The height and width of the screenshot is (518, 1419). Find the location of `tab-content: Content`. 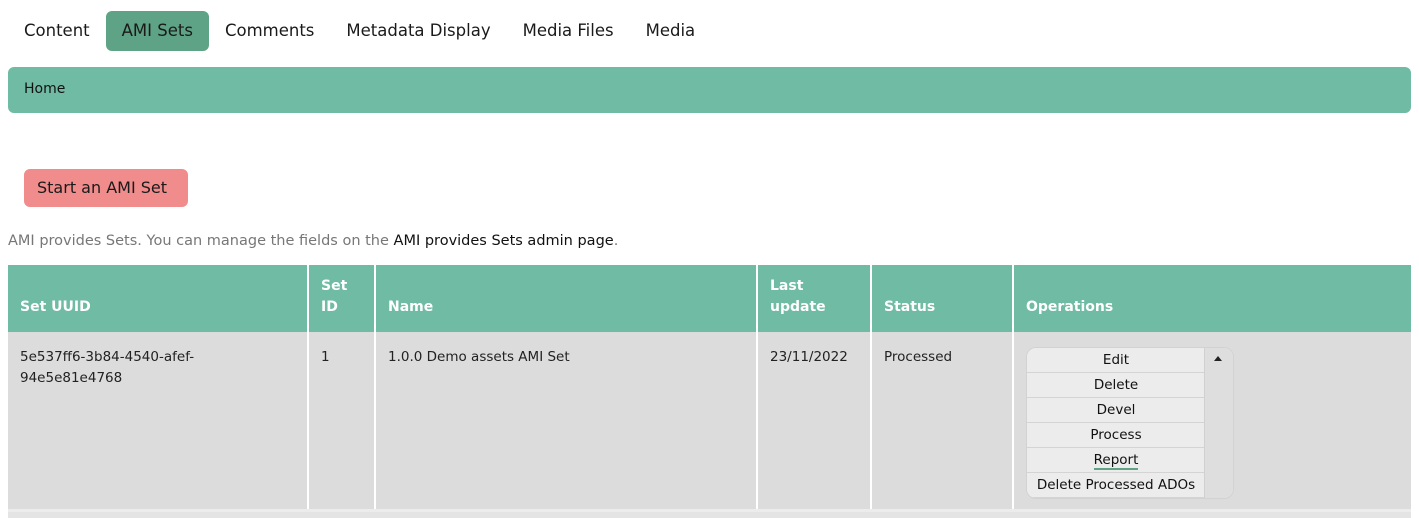

tab-content: Content is located at coordinates (57, 31).